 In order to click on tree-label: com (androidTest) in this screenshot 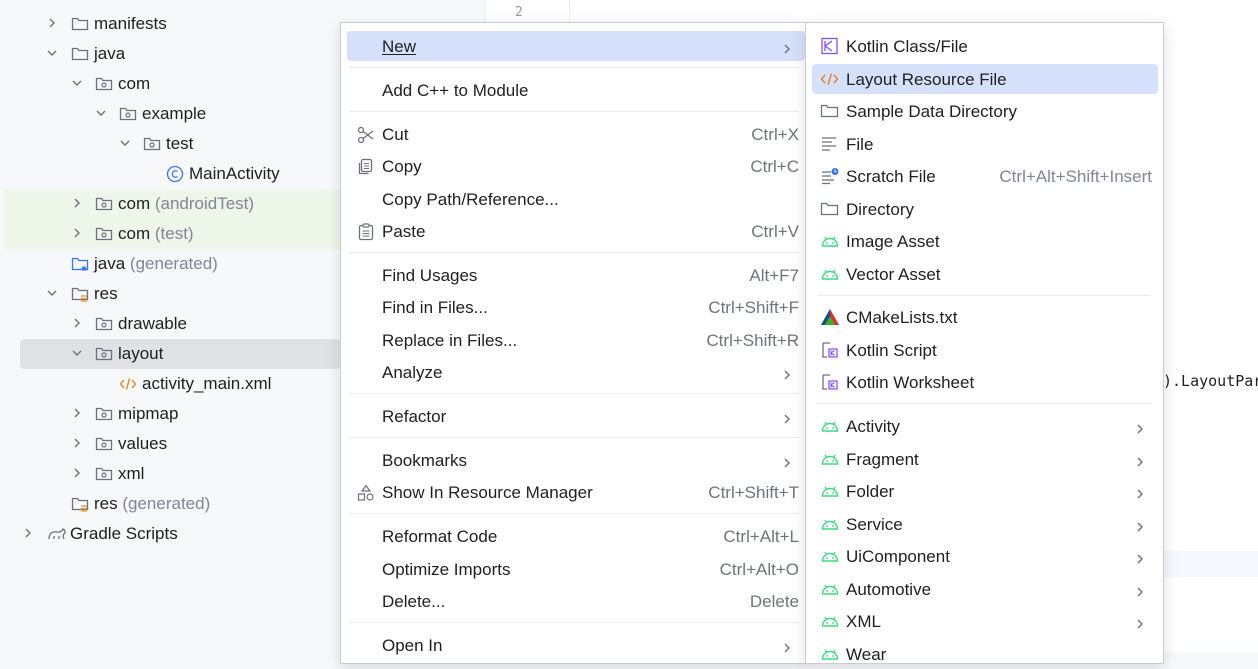, I will do `click(186, 203)`.